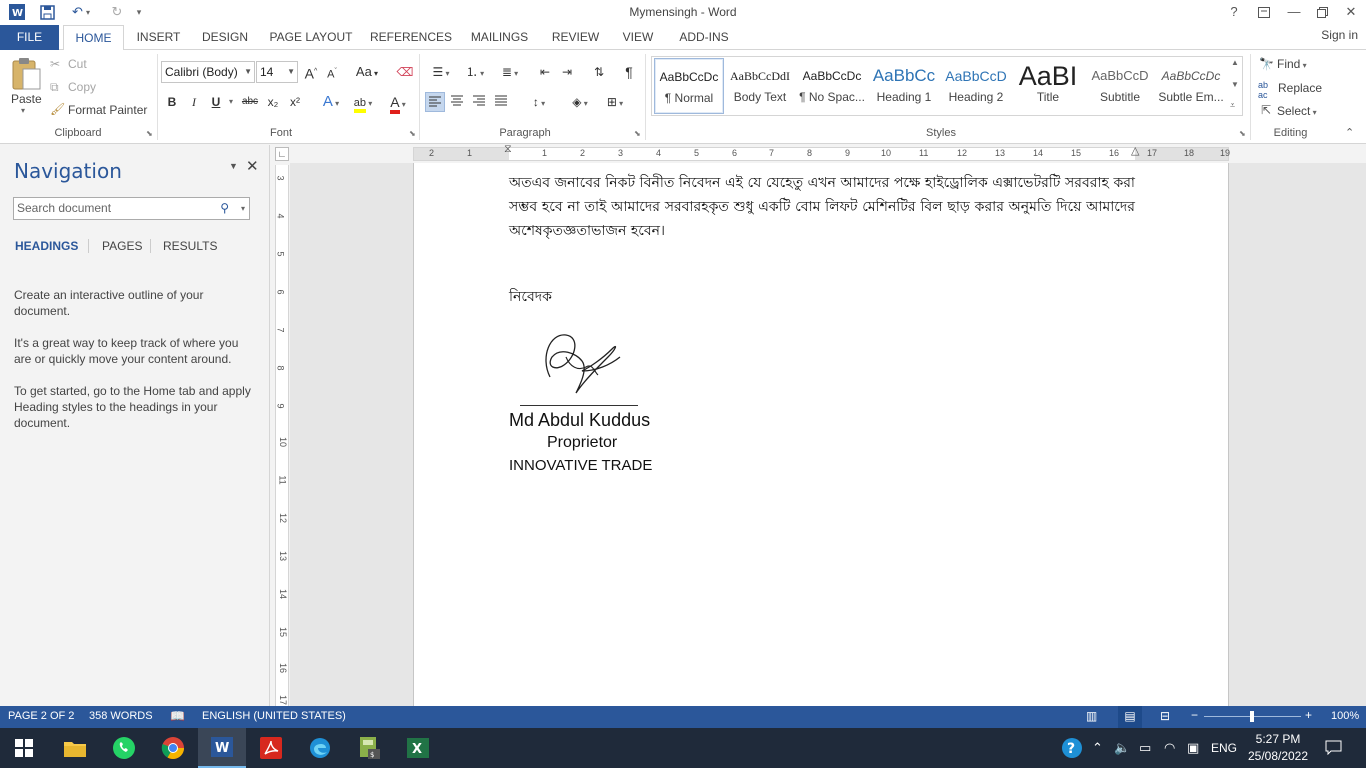 The image size is (1366, 768). What do you see at coordinates (398, 103) in the screenshot?
I see `font-color-button: A ▾` at bounding box center [398, 103].